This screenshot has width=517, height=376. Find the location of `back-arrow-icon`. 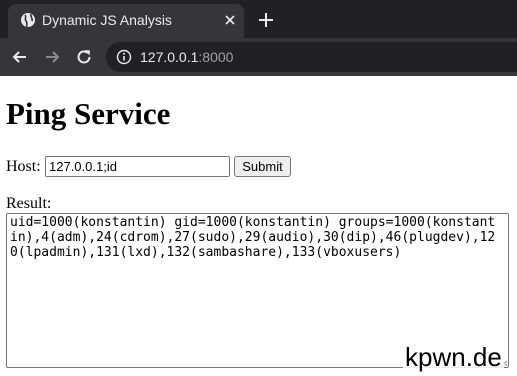

back-arrow-icon is located at coordinates (20, 57).